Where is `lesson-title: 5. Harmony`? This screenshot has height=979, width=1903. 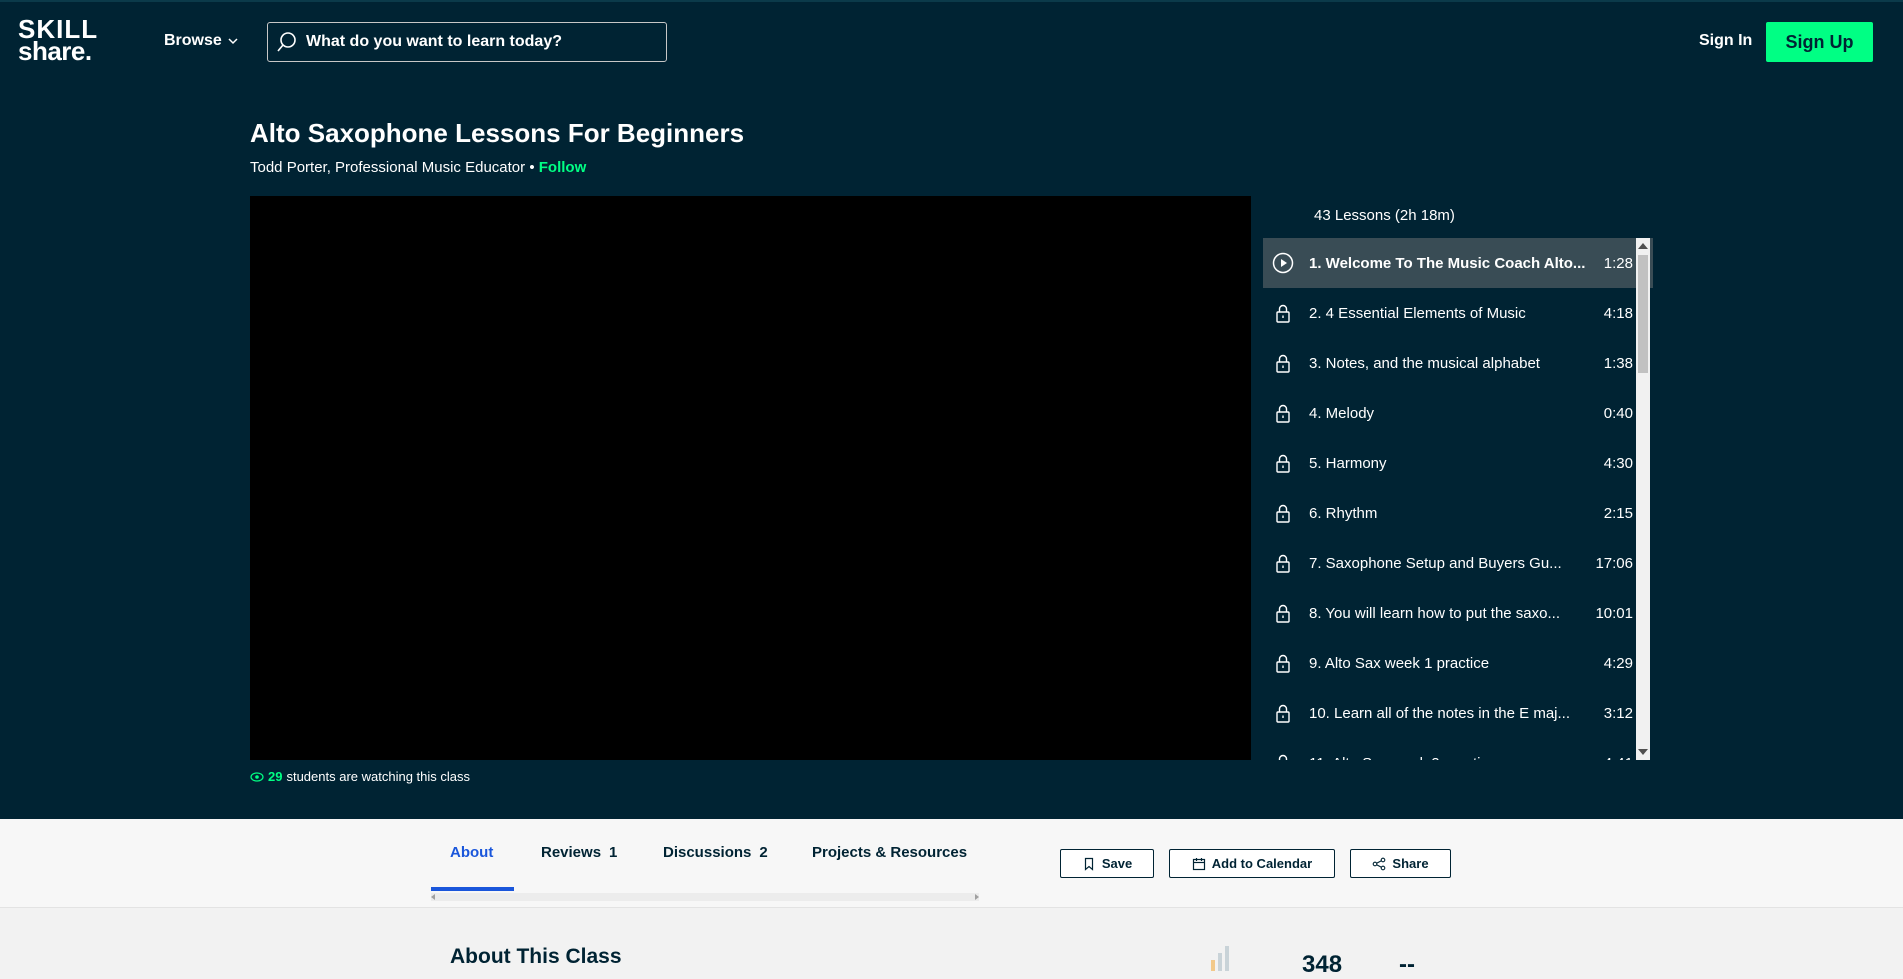
lesson-title: 5. Harmony is located at coordinates (1348, 463).